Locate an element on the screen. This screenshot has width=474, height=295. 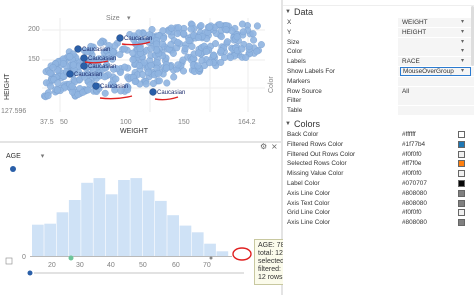
color-property-row: Back Color #ffffff is located at coordinates (378, 135).